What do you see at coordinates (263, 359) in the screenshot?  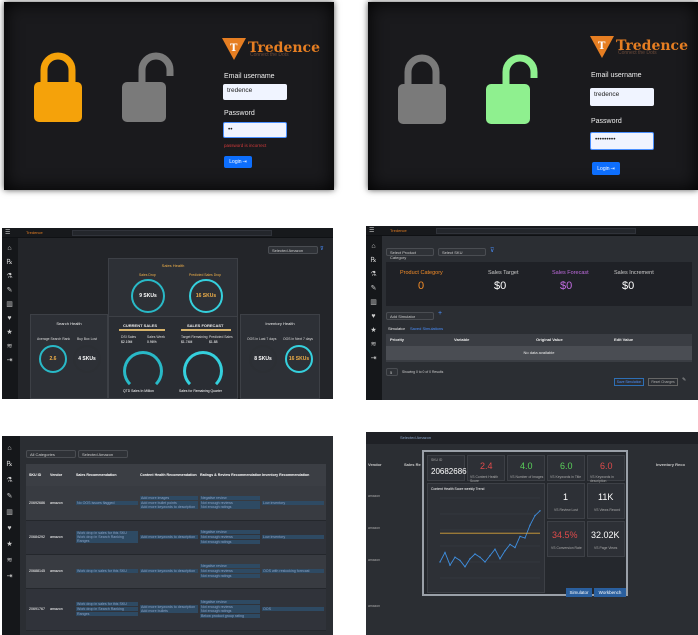 I see `oos-last-gauge: 8 SKUs` at bounding box center [263, 359].